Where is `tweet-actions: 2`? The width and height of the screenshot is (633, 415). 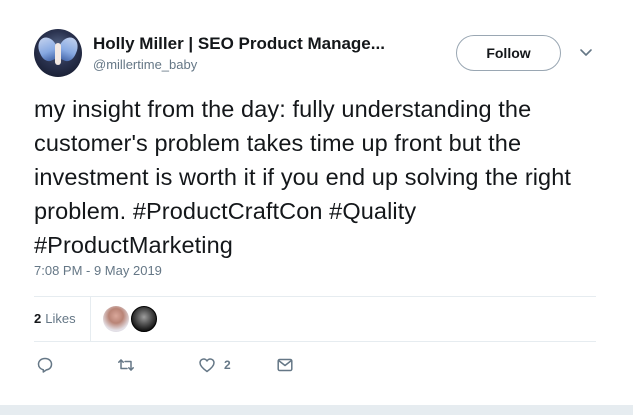 tweet-actions: 2 is located at coordinates (316, 365).